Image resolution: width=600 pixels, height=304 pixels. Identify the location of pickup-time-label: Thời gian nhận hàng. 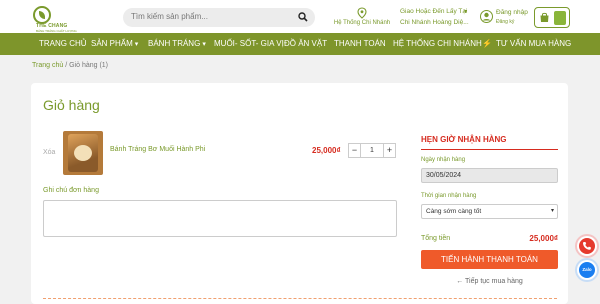
(449, 196).